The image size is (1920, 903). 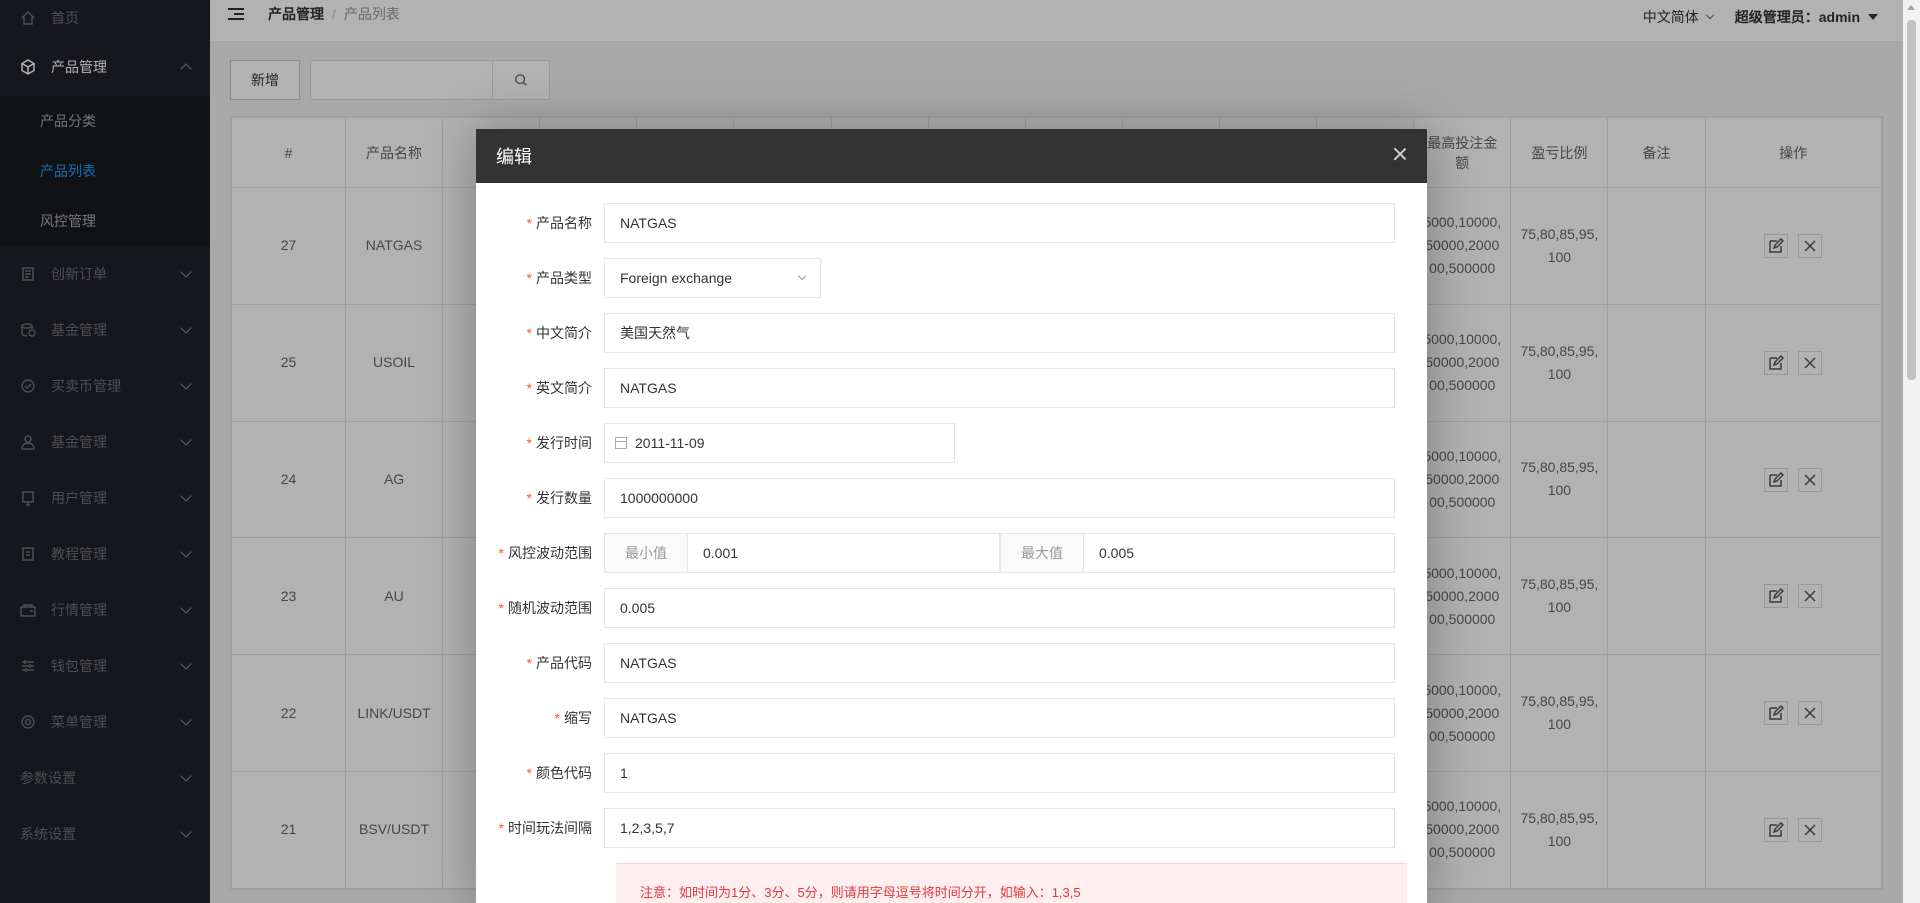 I want to click on form-row-random-range: * 随机波动范围 0.005, so click(x=935, y=608).